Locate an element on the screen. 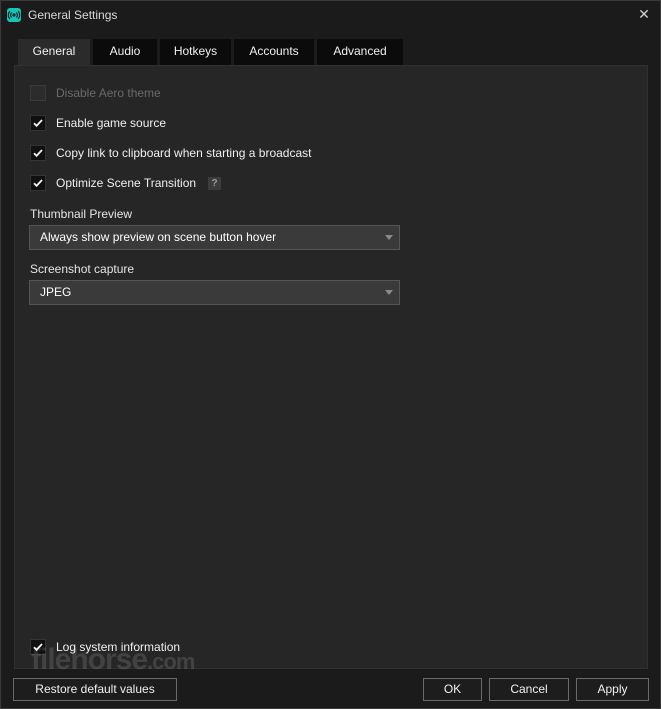 This screenshot has height=709, width=661. restore-defaults-button: Restore default values is located at coordinates (95, 689).